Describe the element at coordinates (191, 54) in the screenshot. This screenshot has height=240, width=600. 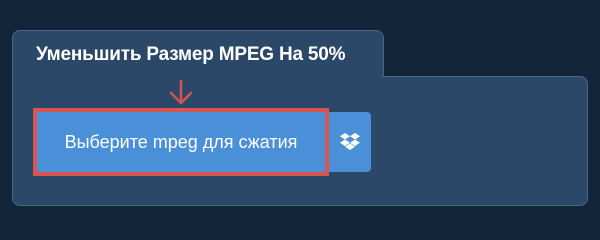
I see `panel-title: Уменьшить Размер MPEG На 50%` at that location.